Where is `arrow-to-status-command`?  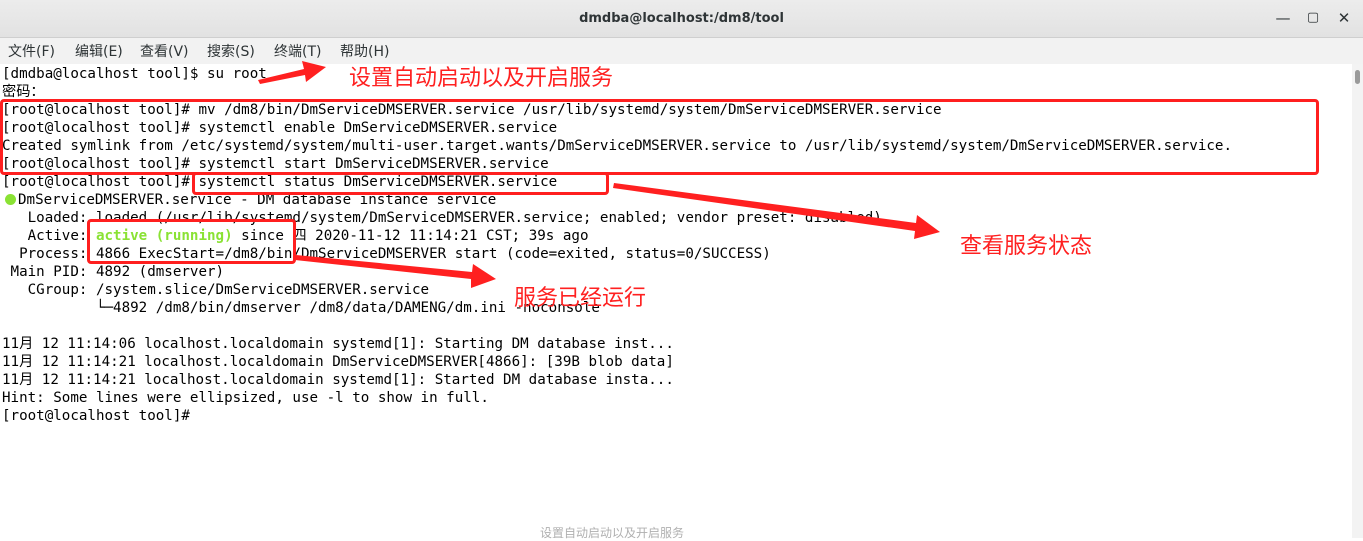
arrow-to-status-command is located at coordinates (776, 211).